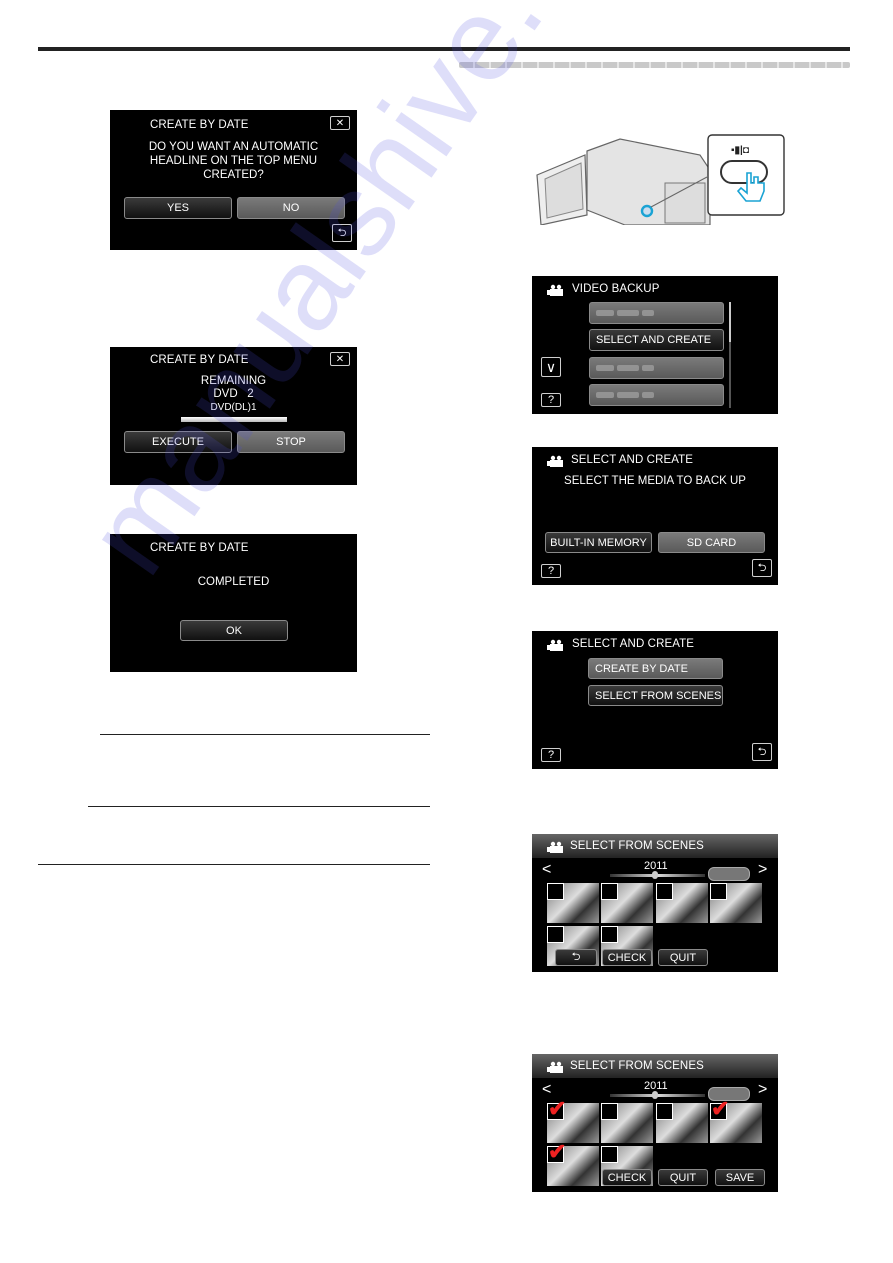 The image size is (893, 1263). What do you see at coordinates (178, 208) in the screenshot?
I see `yes-button: YES` at bounding box center [178, 208].